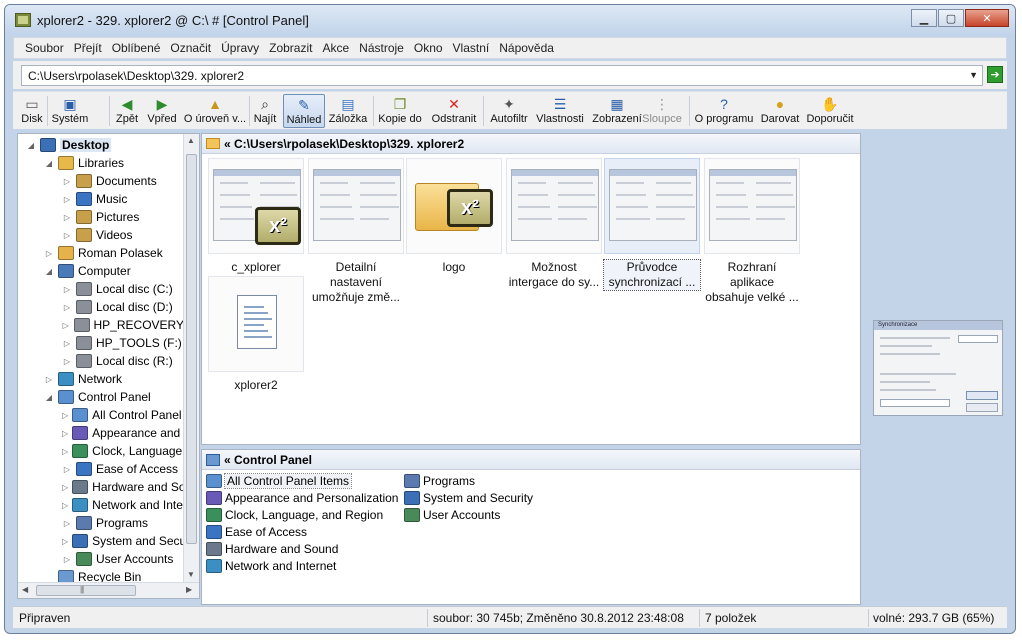  Describe the element at coordinates (272, 548) in the screenshot. I see `control-panel-item-hardware-and-sound: Hardware and Sound` at that location.